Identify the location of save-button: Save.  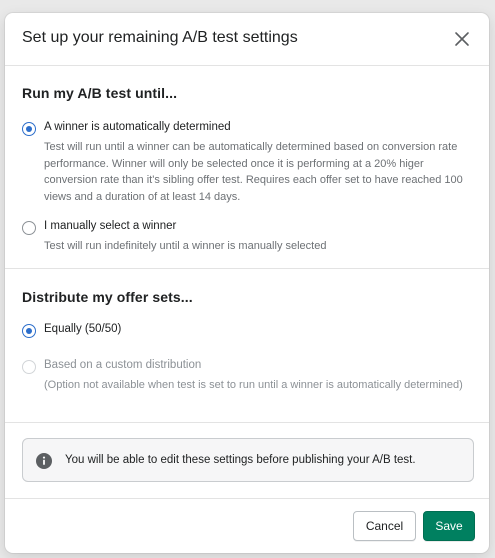
(449, 526).